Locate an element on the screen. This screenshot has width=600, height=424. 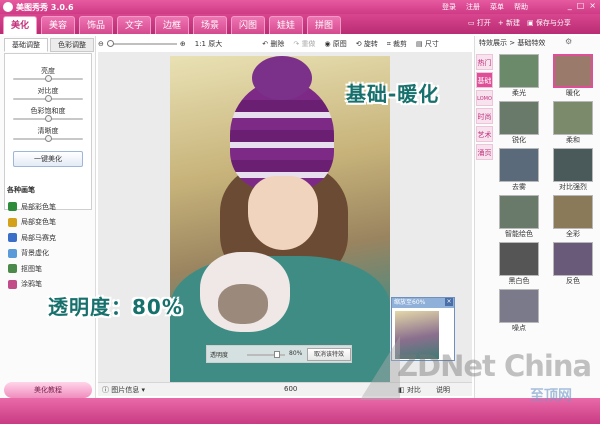
contrast-slider is located at coordinates (48, 98).